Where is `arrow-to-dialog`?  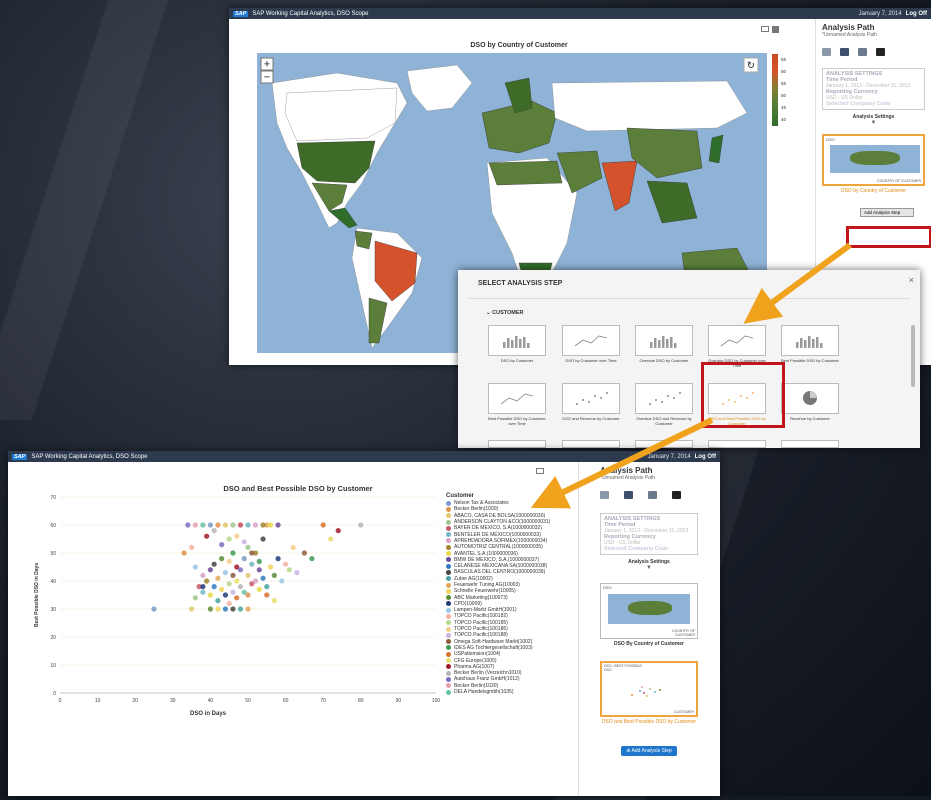 arrow-to-dialog is located at coordinates (797, 283).